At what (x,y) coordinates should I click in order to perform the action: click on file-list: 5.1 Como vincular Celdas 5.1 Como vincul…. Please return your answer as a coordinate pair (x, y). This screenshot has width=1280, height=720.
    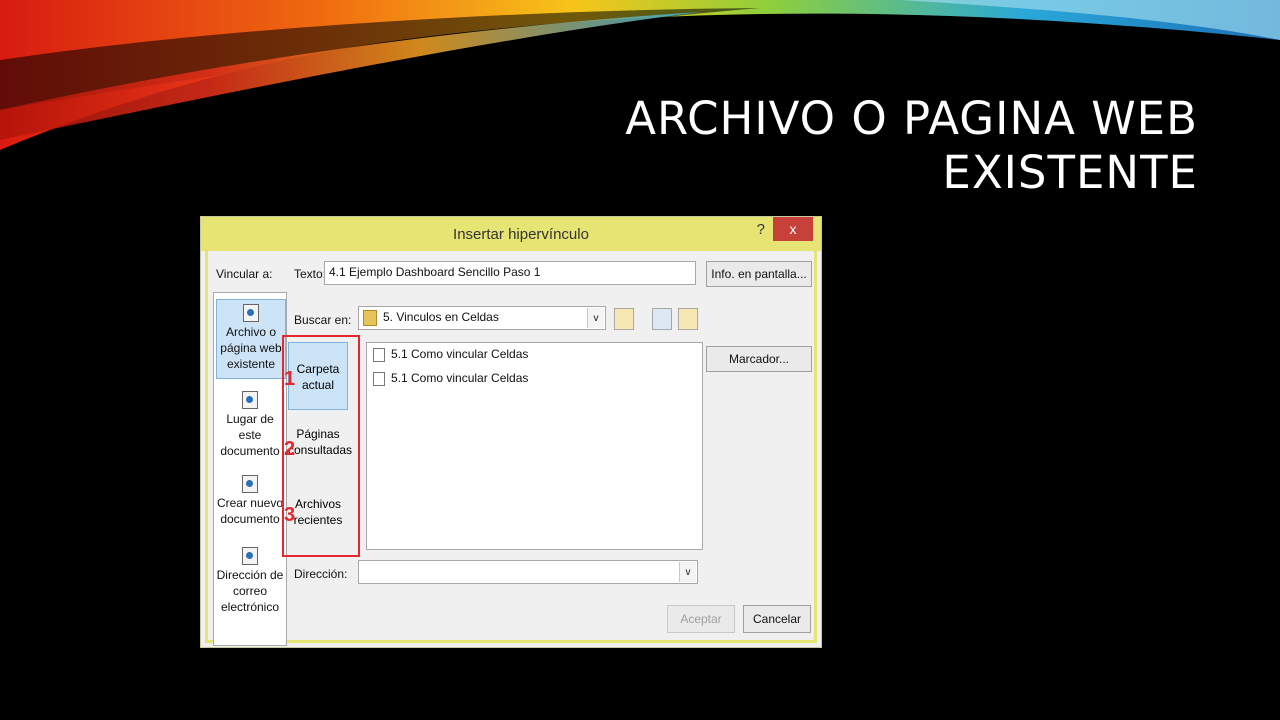
    Looking at the image, I should click on (534, 446).